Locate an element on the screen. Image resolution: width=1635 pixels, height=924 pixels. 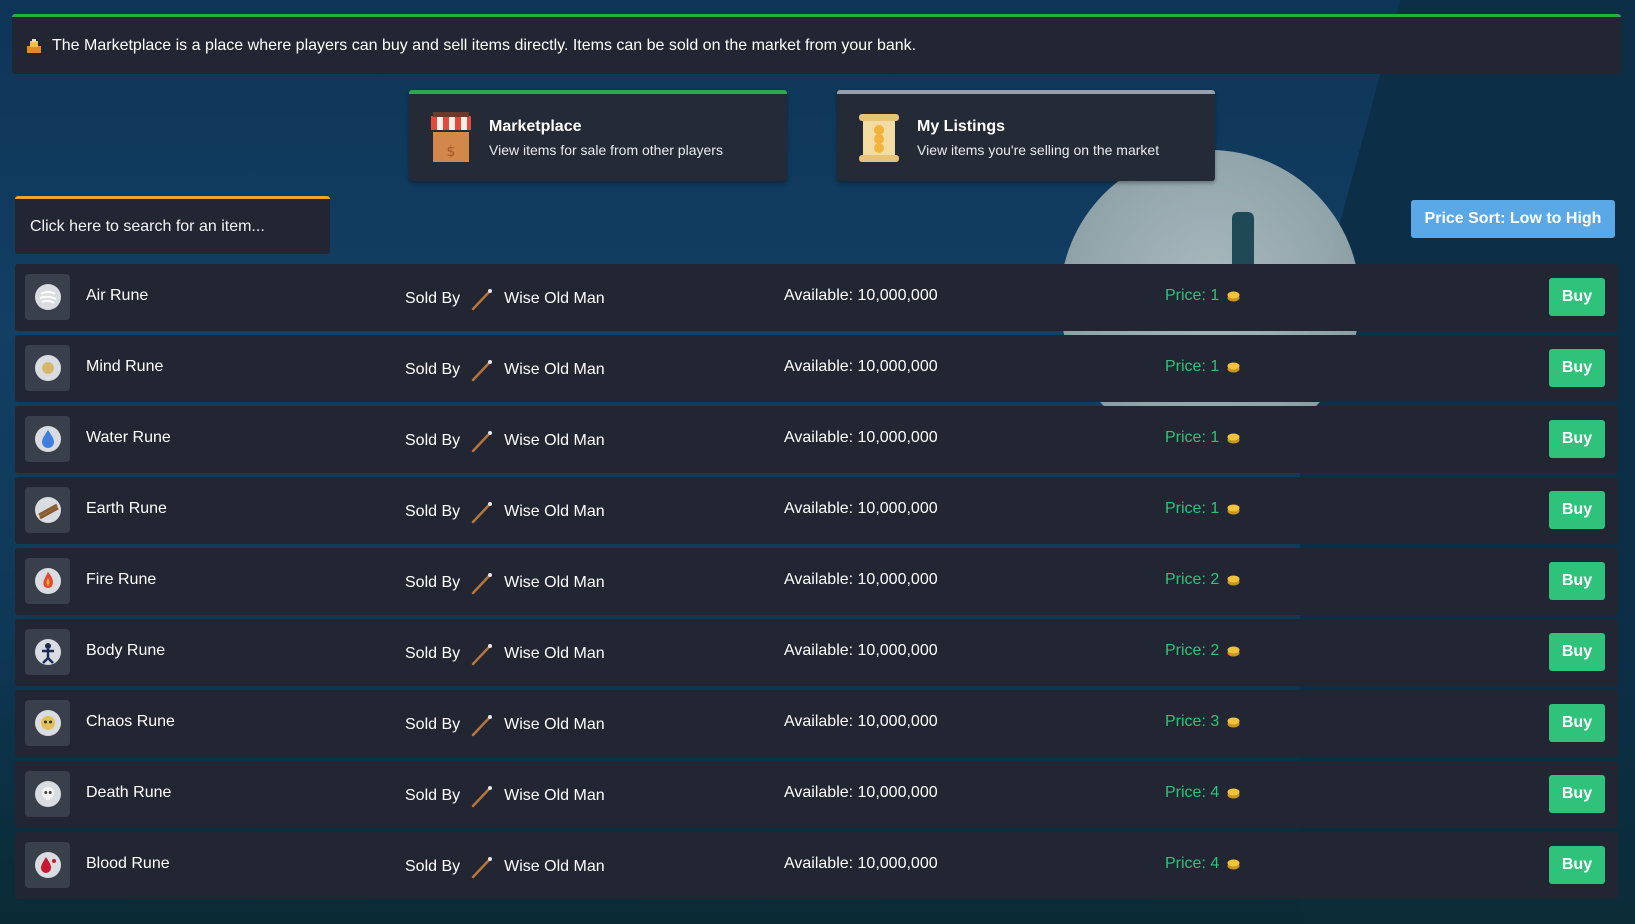
item-name: Air Rune is located at coordinates (117, 295).